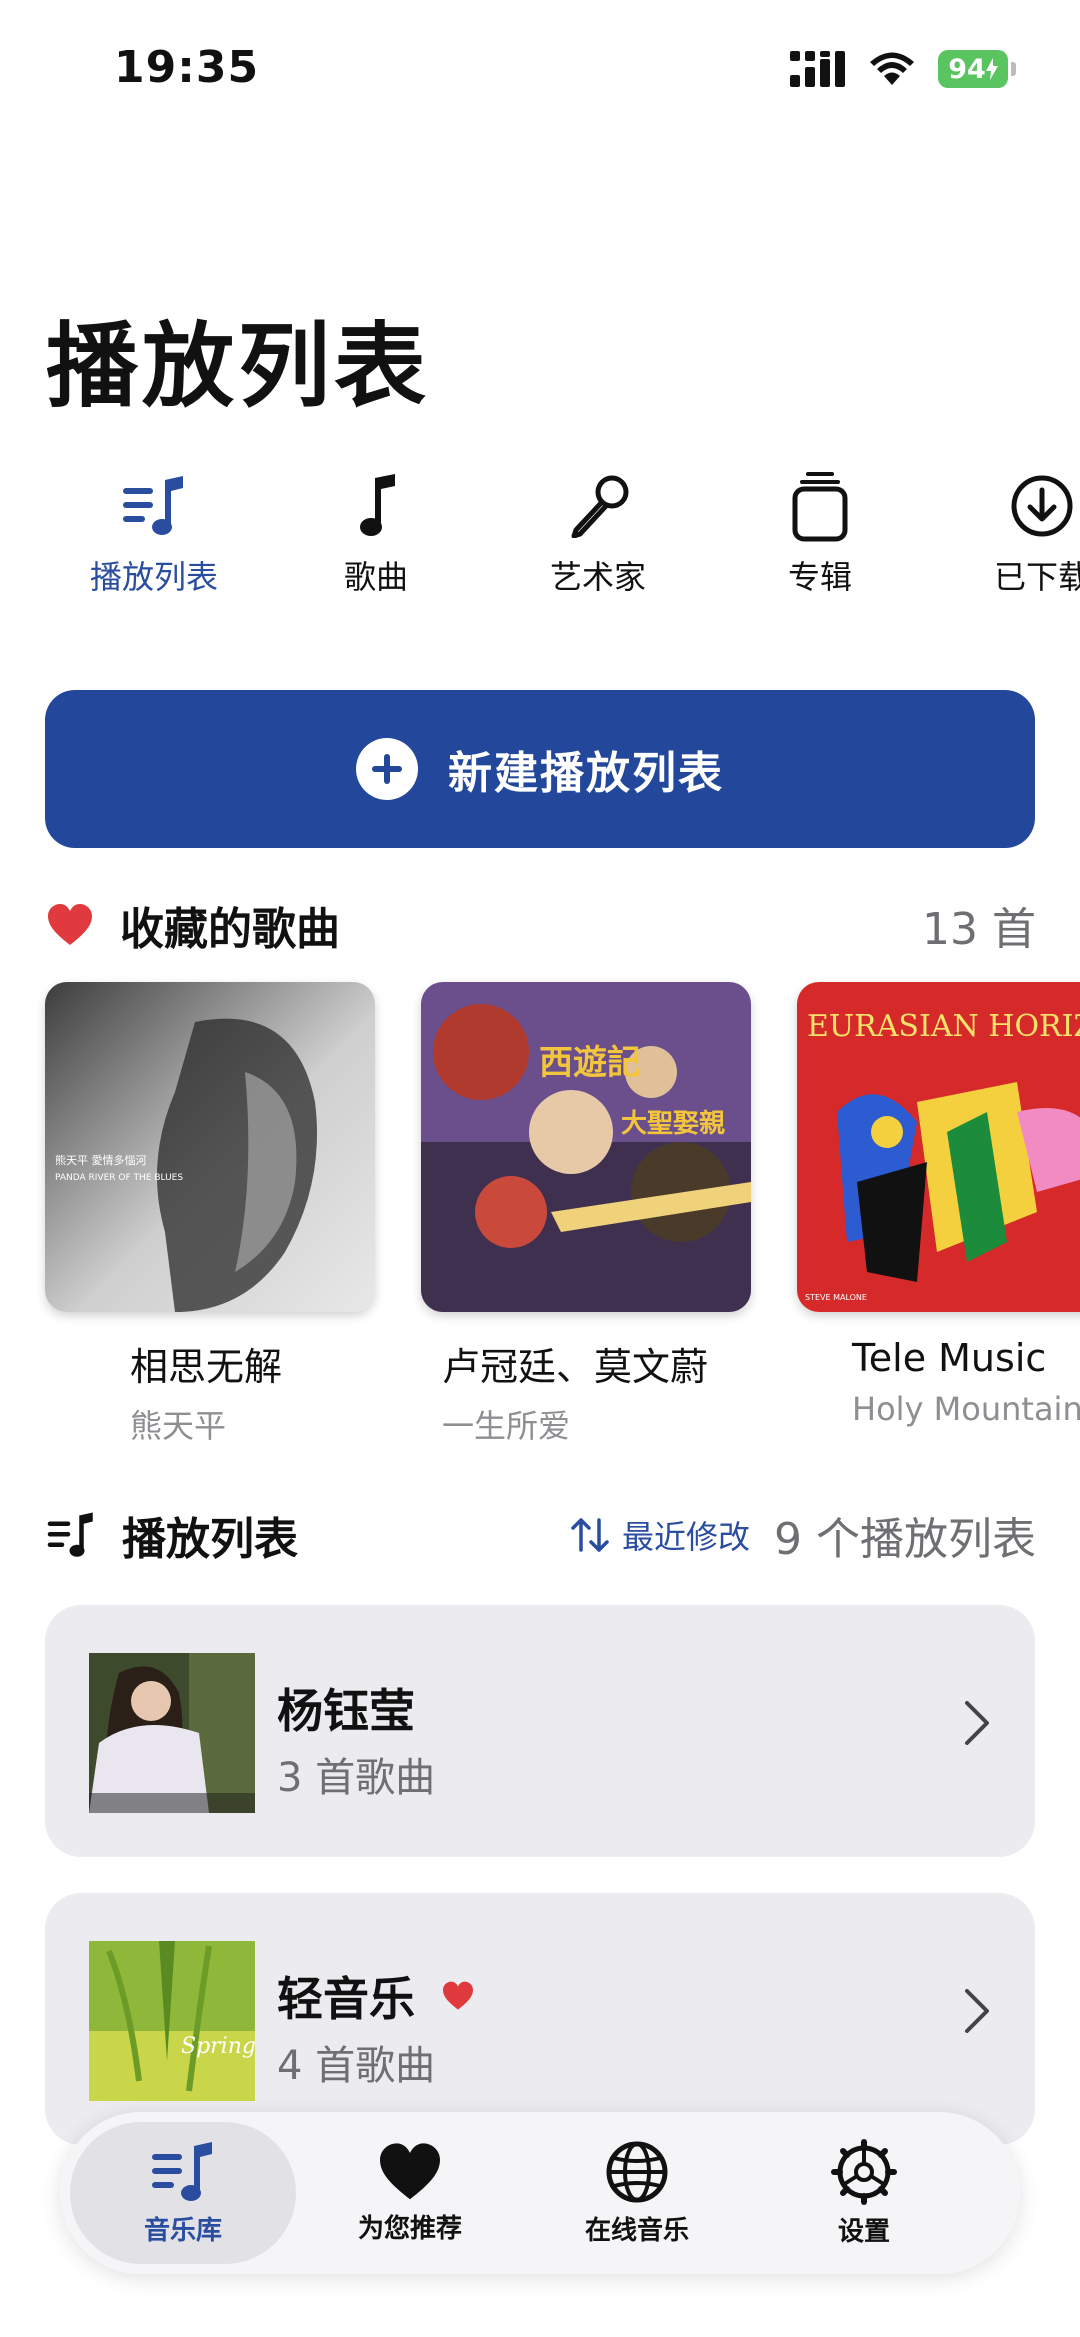 This screenshot has width=1080, height=2337. What do you see at coordinates (636, 2230) in the screenshot?
I see `tab-label: 在线音乐` at bounding box center [636, 2230].